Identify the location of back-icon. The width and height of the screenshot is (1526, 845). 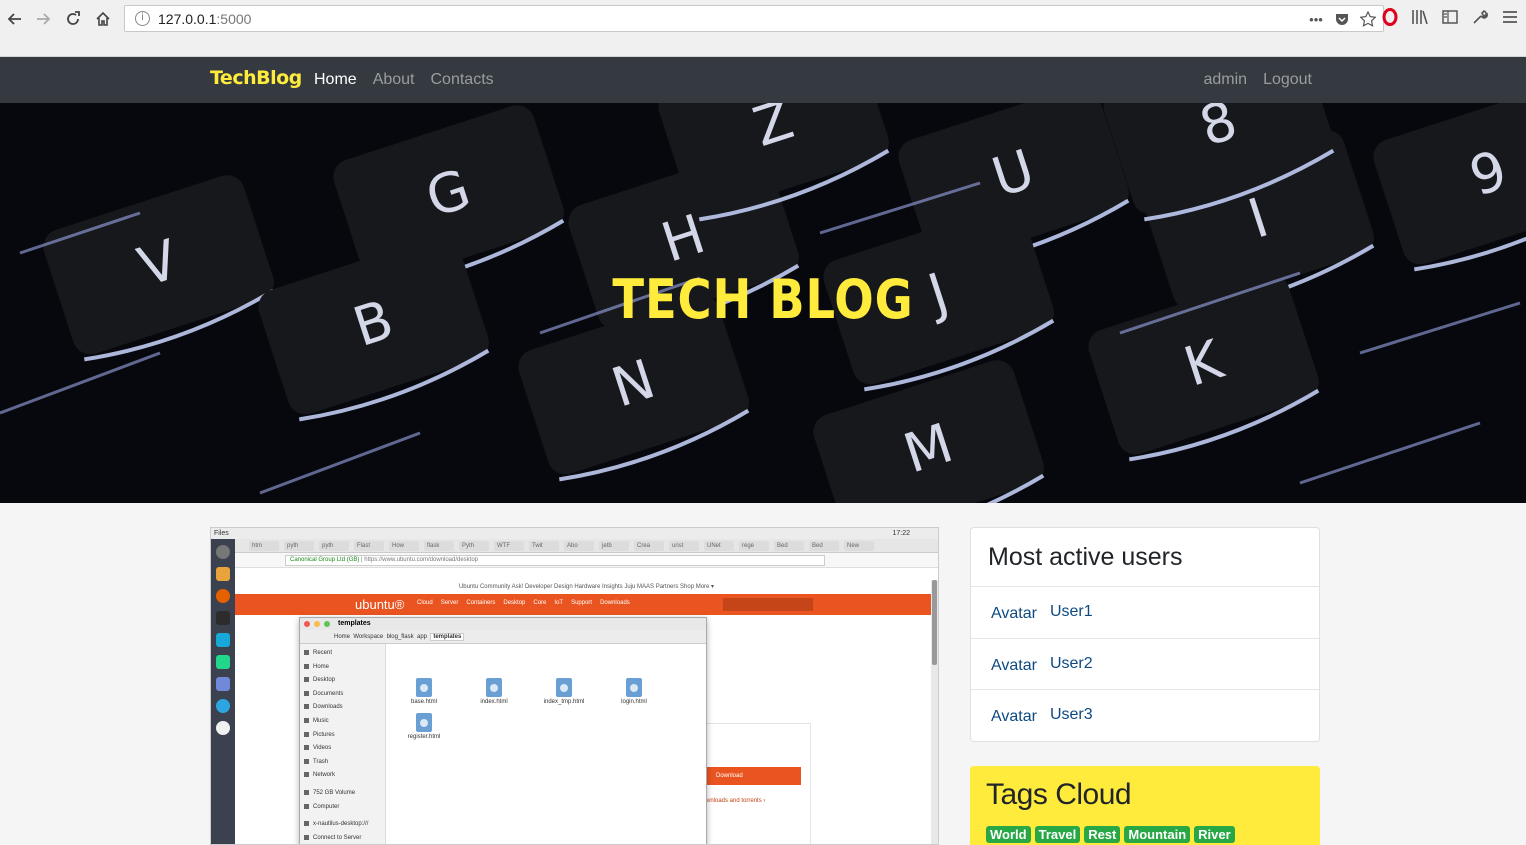
(15, 19).